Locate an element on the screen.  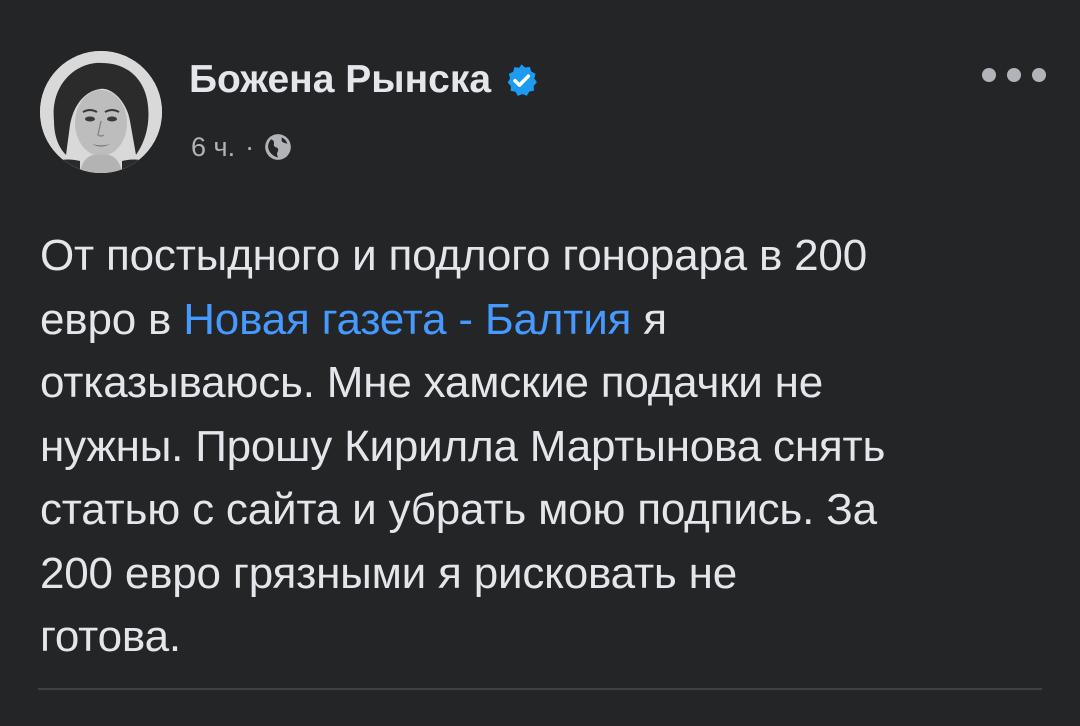
post-timestamp: 6 ч. is located at coordinates (213, 147).